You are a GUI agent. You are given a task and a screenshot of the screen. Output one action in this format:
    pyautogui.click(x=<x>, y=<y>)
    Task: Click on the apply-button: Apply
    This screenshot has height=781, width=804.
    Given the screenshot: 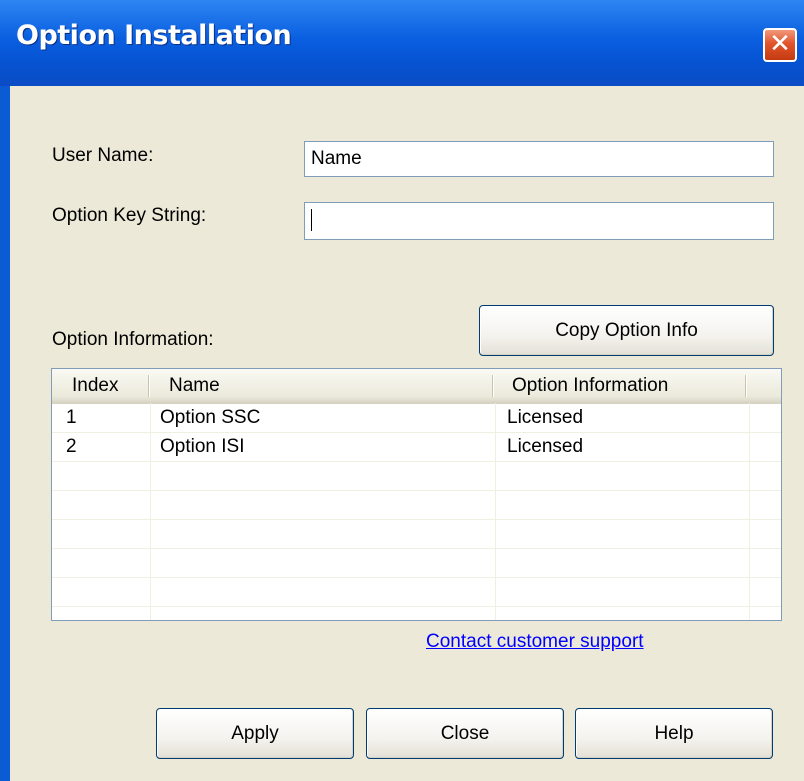 What is the action you would take?
    pyautogui.click(x=255, y=733)
    